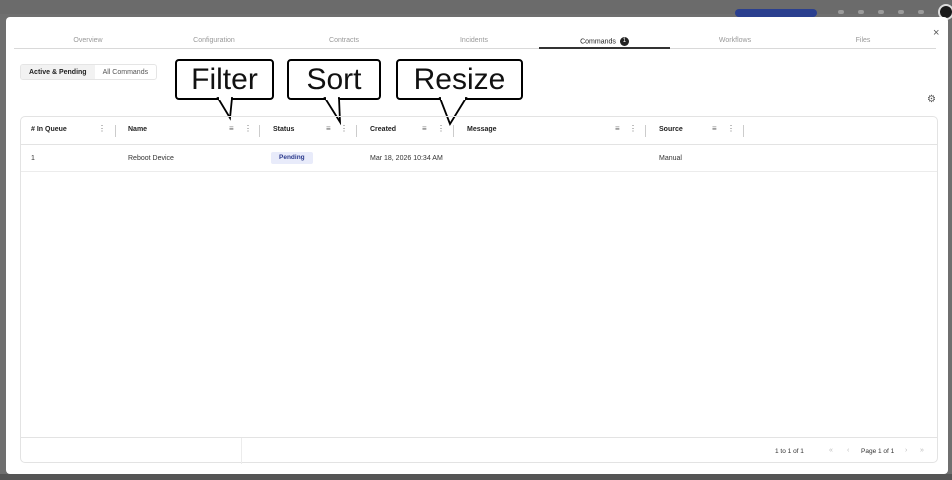  I want to click on next-page-icon: ›, so click(906, 450).